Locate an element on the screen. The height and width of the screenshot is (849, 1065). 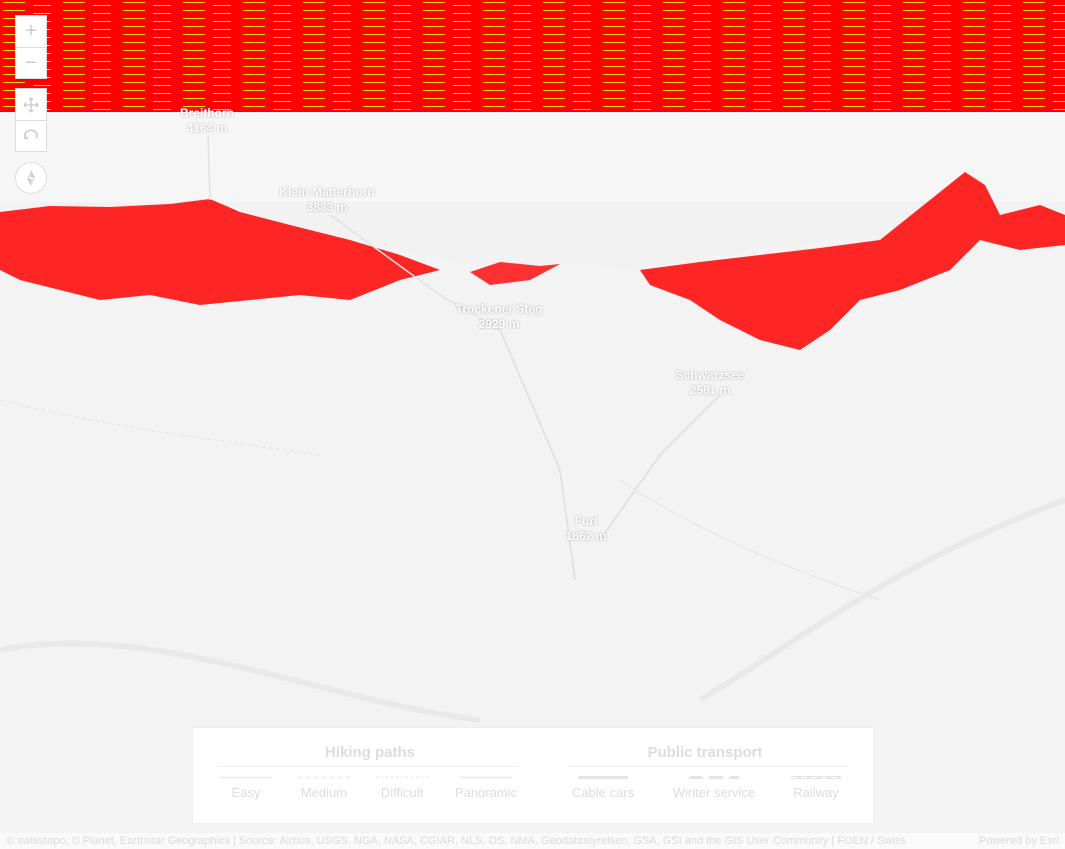
place-label-breithorn: Breithorn 4164 m is located at coordinates (207, 121).